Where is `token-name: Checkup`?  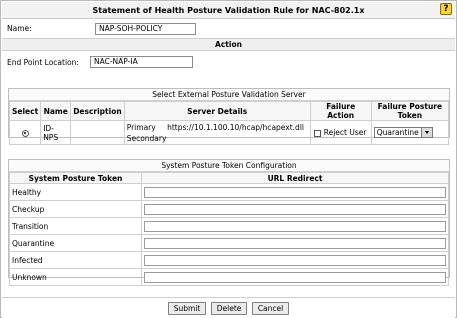
token-name: Checkup is located at coordinates (75, 209).